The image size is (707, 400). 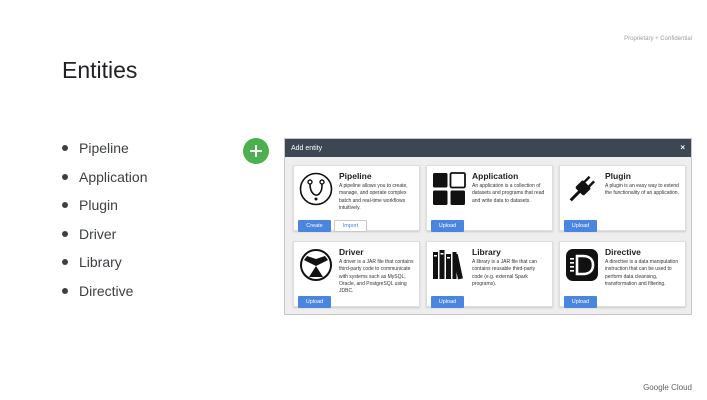 What do you see at coordinates (316, 189) in the screenshot?
I see `pipeline-icon` at bounding box center [316, 189].